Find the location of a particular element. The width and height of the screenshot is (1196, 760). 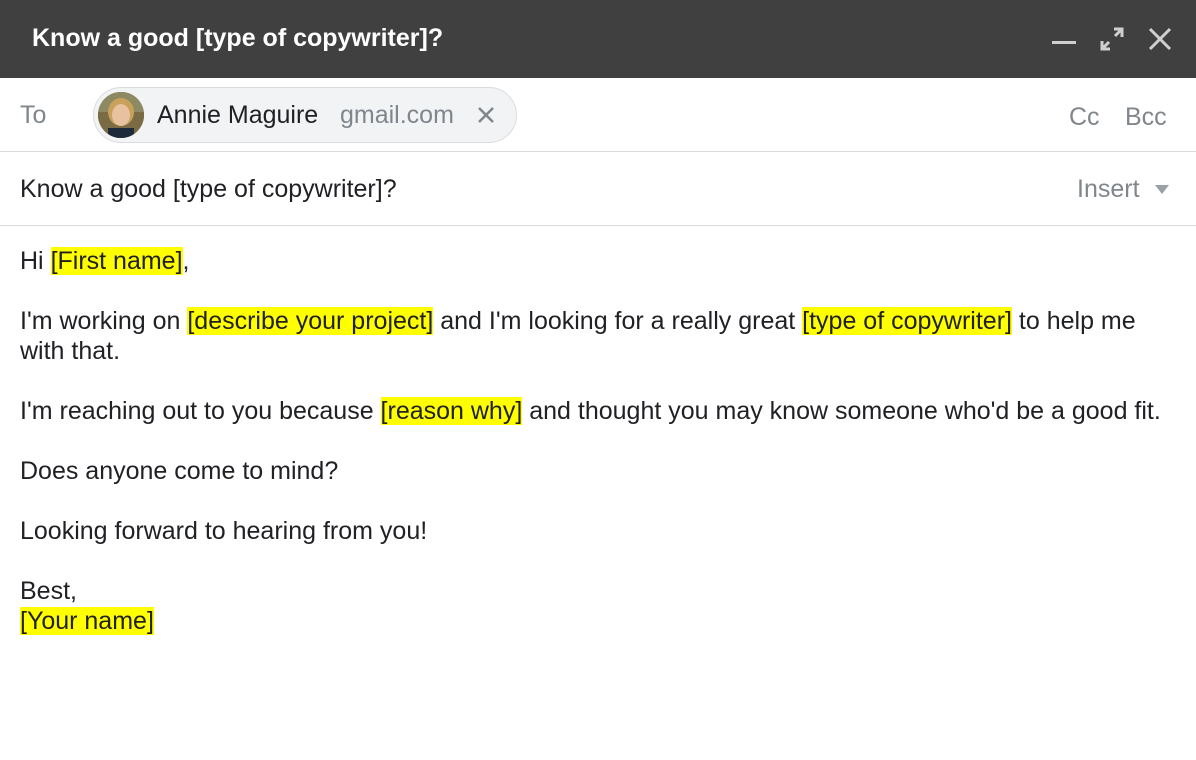

close-icon is located at coordinates (1160, 39).